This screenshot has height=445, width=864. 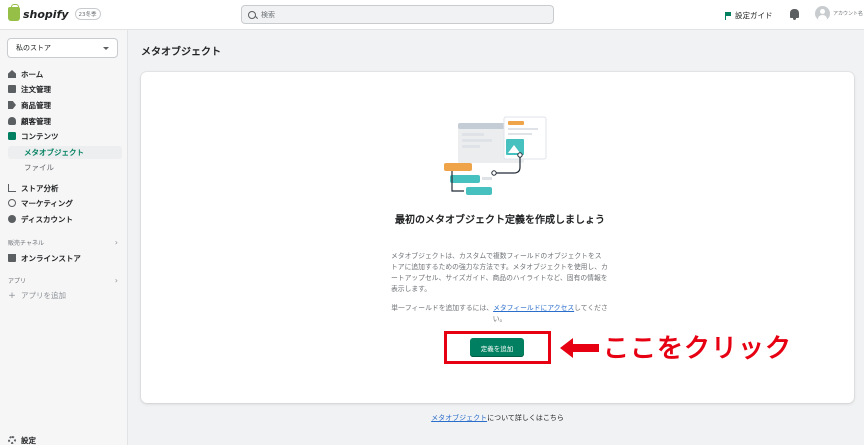 I want to click on target-icon, so click(x=12, y=203).